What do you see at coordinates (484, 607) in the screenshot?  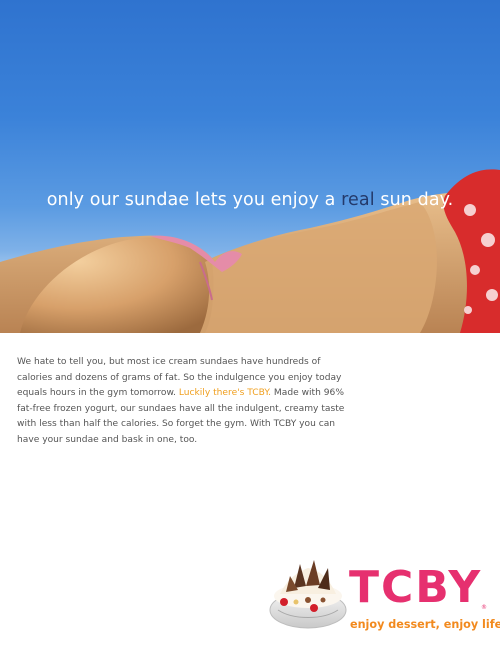 I see `registered-mark: ®` at bounding box center [484, 607].